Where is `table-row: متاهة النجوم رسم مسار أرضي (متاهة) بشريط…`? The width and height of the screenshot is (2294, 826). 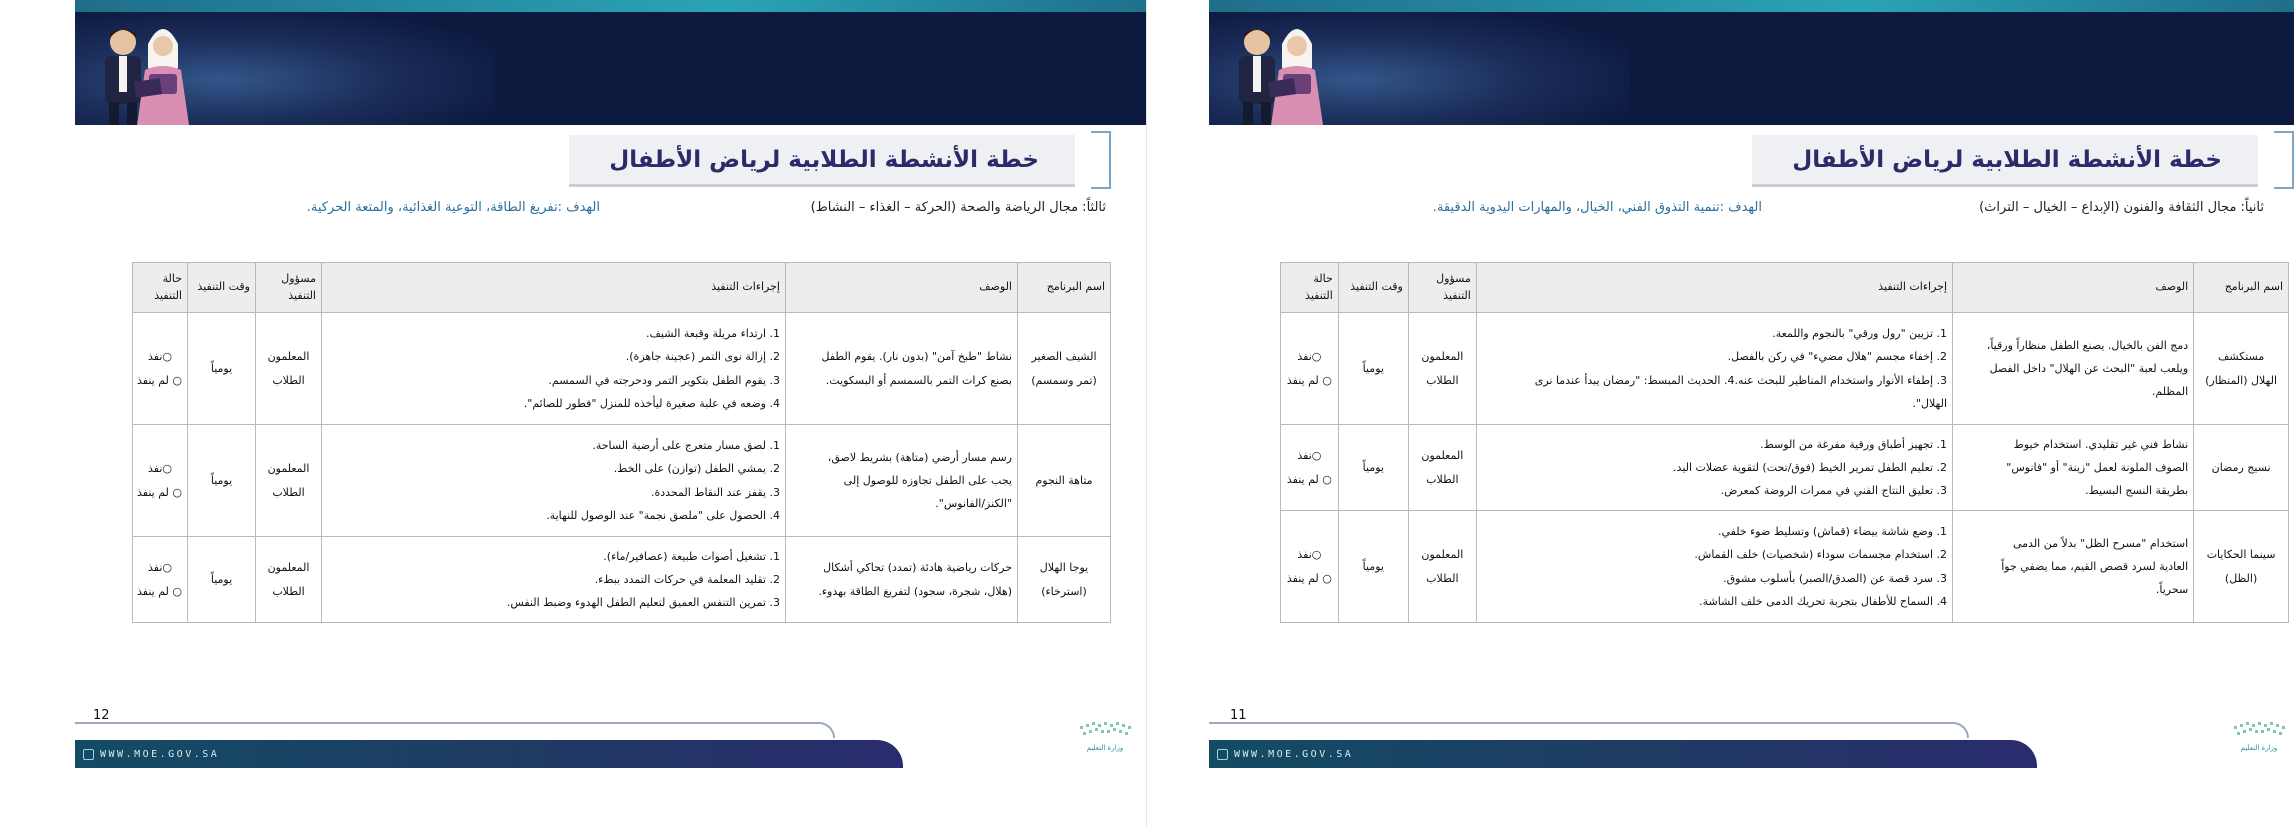
table-row: متاهة النجوم رسم مسار أرضي (متاهة) بشريط… is located at coordinates (621, 480).